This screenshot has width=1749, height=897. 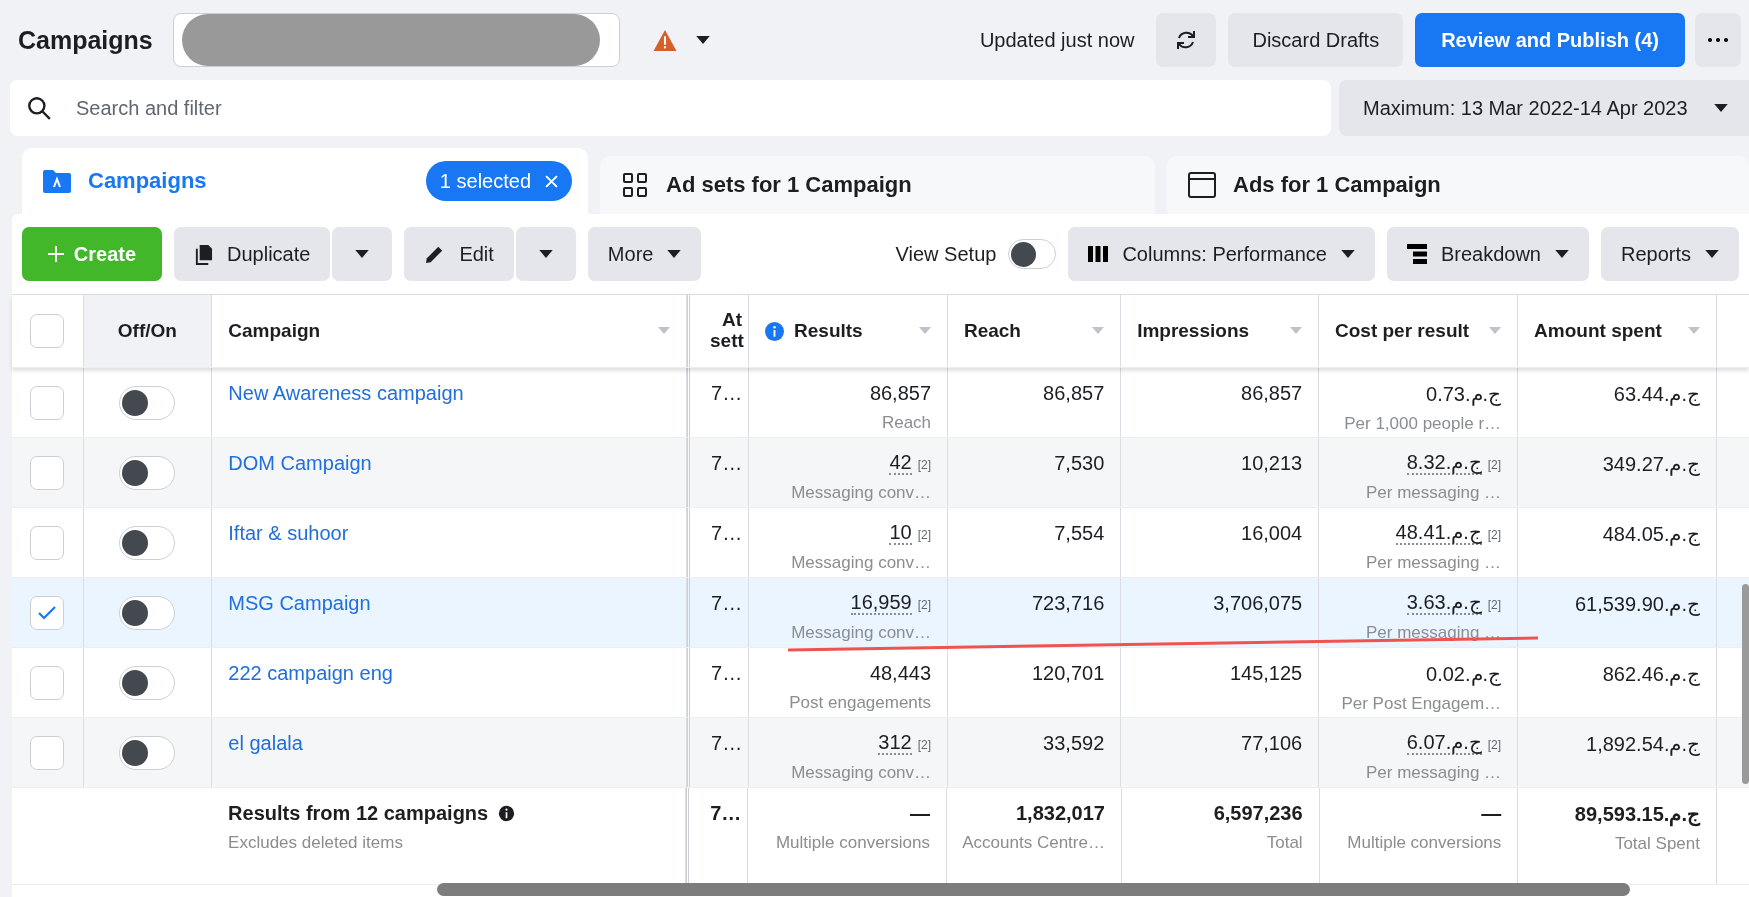 What do you see at coordinates (1544, 108) in the screenshot?
I see `date-range-button: Maximum: 13 Mar 2022-14 Apr 2023` at bounding box center [1544, 108].